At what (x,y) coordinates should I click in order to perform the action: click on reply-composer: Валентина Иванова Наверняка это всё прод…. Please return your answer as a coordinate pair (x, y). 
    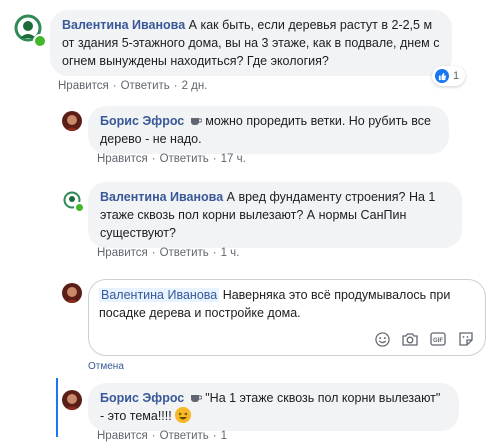
    Looking at the image, I should click on (287, 317).